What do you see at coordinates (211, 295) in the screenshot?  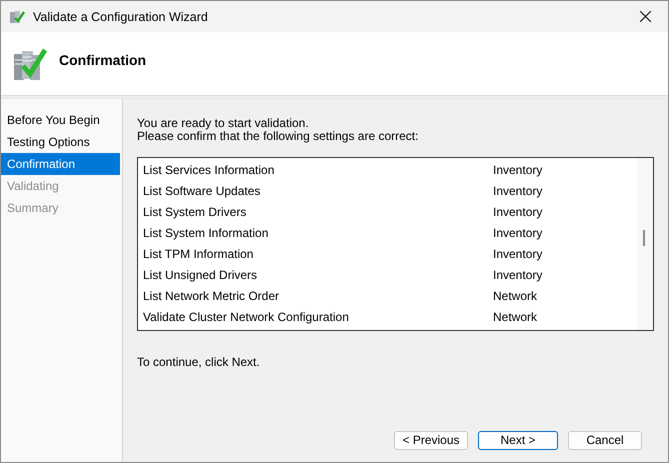 I see `test-name: List Network Metric Order` at bounding box center [211, 295].